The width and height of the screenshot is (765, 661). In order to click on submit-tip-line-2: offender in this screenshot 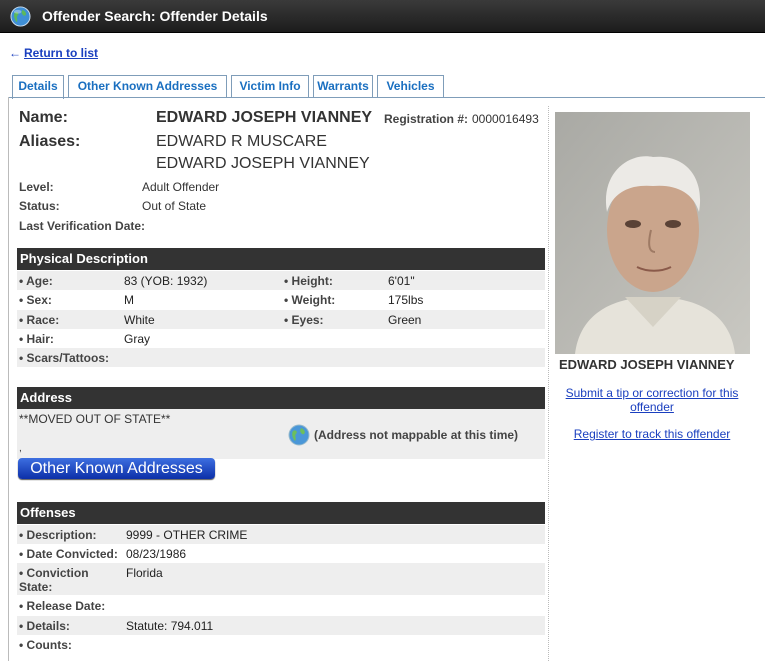, I will do `click(652, 407)`.